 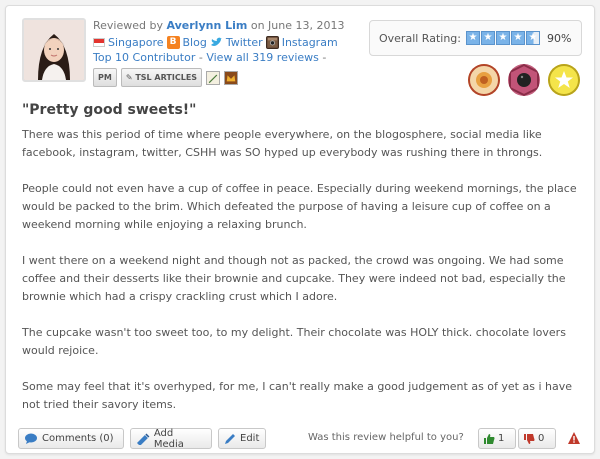 What do you see at coordinates (144, 57) in the screenshot?
I see `top-contributor-link: Top 10 Contributor` at bounding box center [144, 57].